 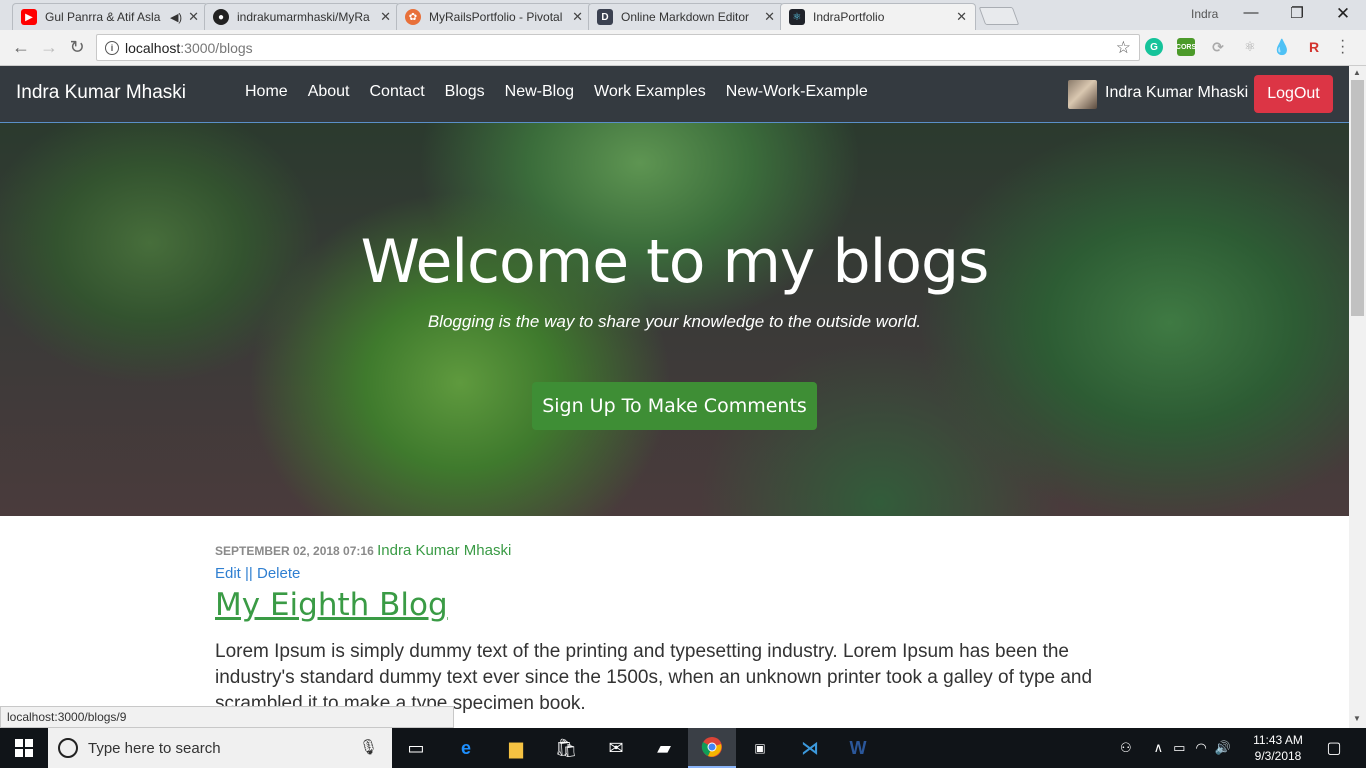 What do you see at coordinates (810, 748) in the screenshot?
I see `vscode-icon: ⋊` at bounding box center [810, 748].